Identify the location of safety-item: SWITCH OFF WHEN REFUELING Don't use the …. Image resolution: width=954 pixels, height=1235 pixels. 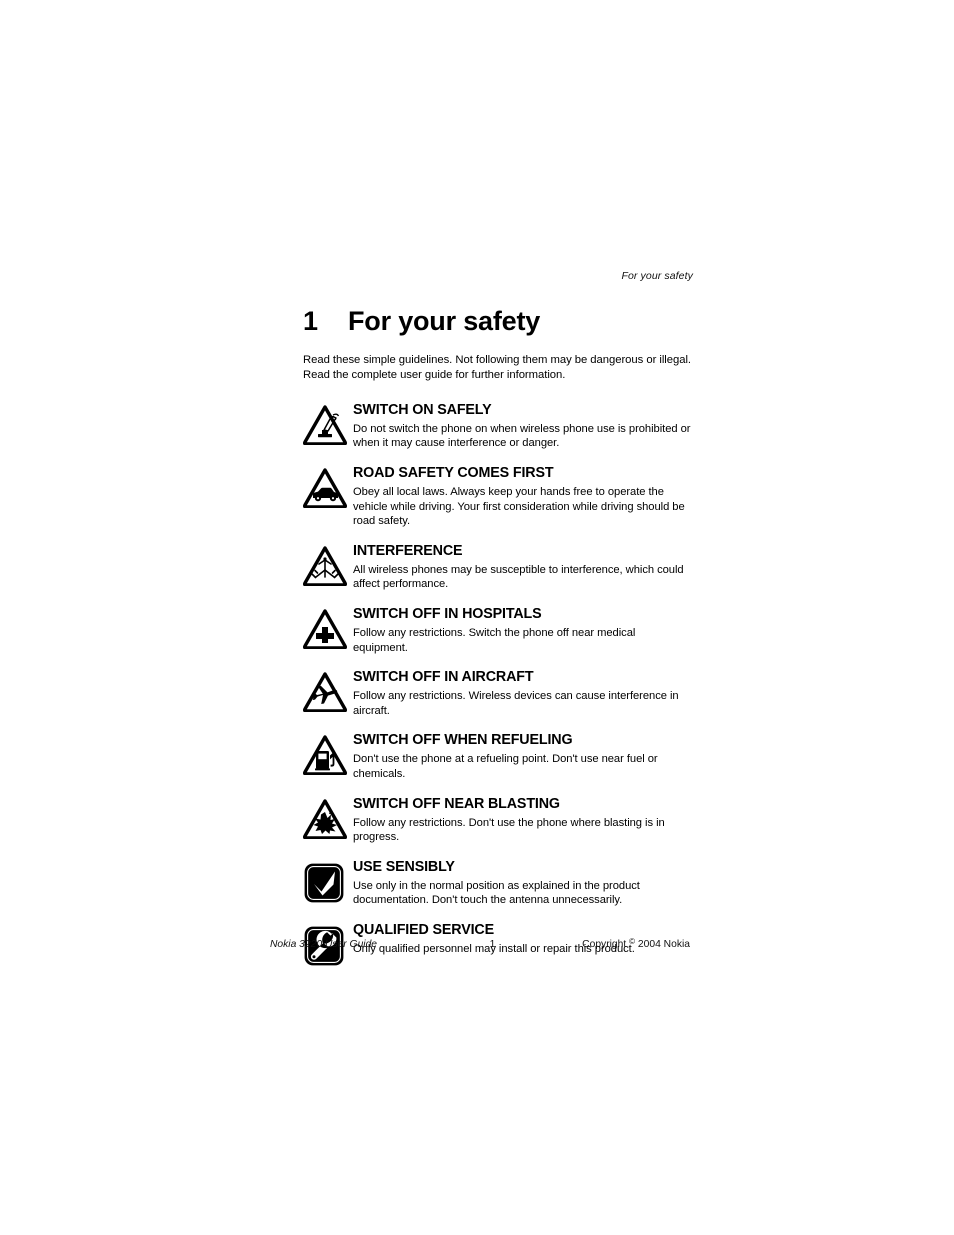
(498, 756).